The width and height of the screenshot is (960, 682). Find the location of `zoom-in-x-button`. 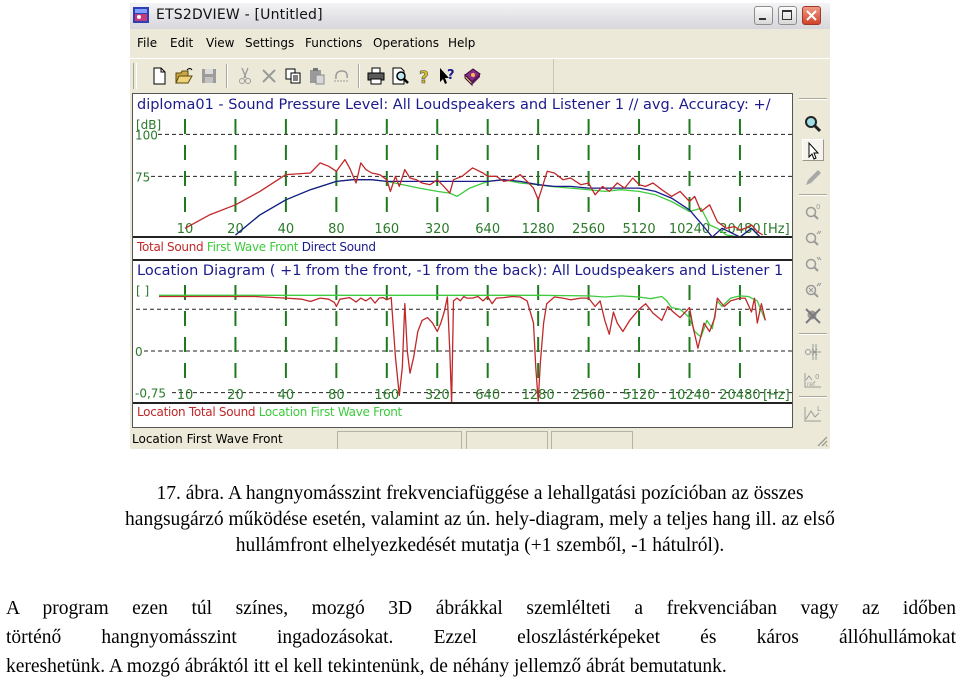

zoom-in-x-button is located at coordinates (813, 238).